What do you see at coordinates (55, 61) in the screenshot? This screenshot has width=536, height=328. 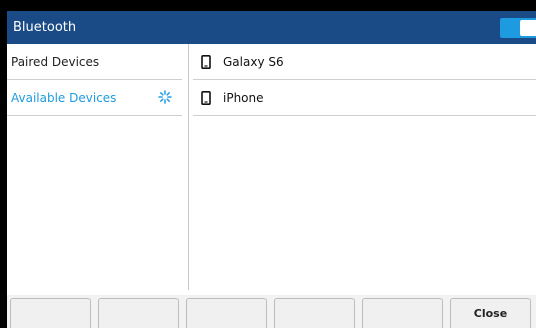 I see `menu-item-label: Paired Devices` at bounding box center [55, 61].